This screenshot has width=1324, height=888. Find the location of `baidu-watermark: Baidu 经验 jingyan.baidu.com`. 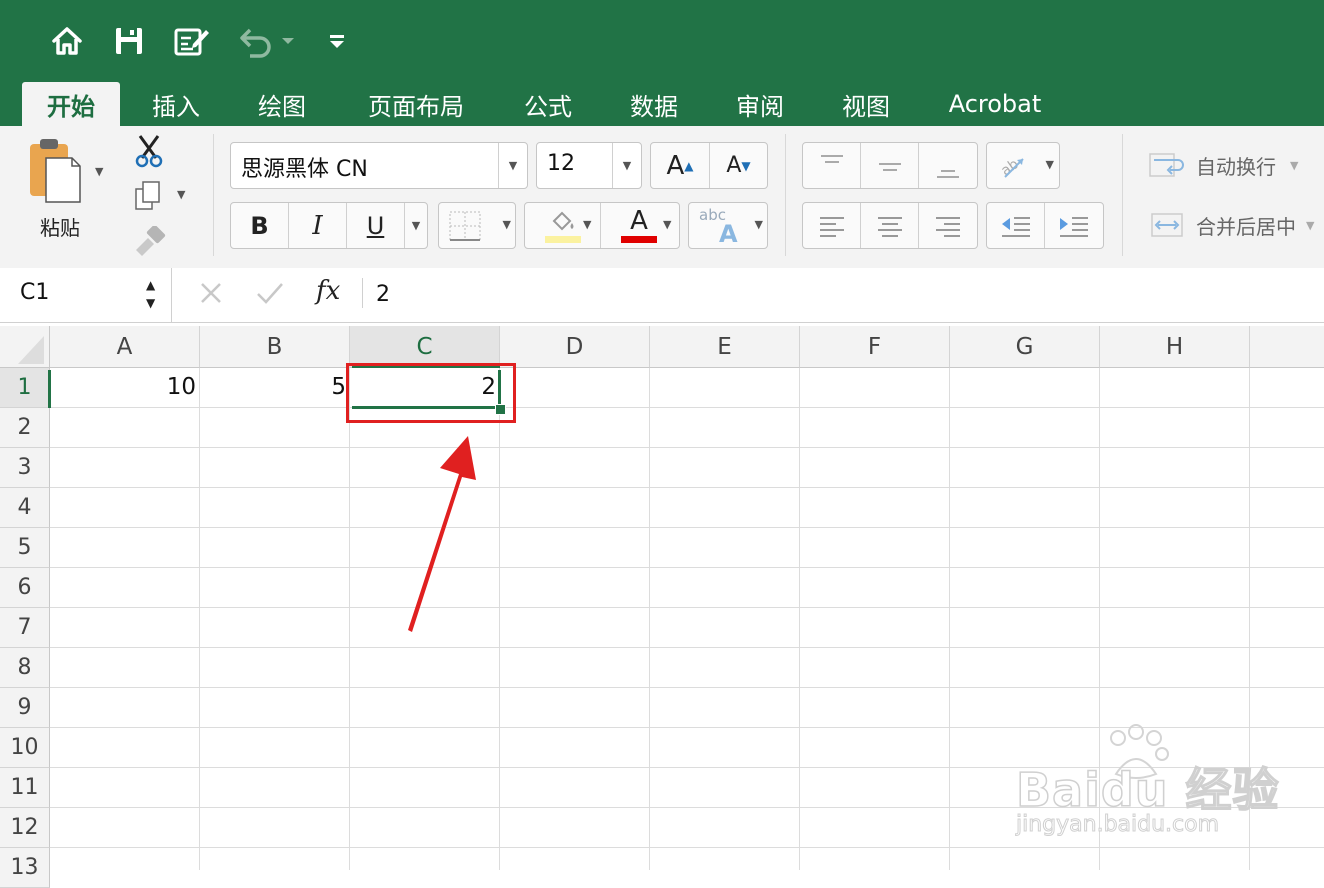

baidu-watermark: Baidu 经验 jingyan.baidu.com is located at coordinates (1160, 784).